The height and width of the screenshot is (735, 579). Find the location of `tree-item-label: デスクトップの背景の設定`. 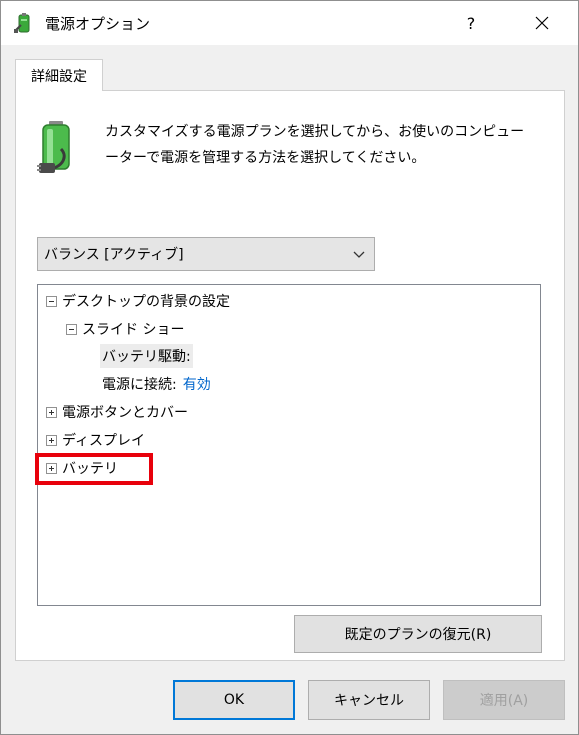

tree-item-label: デスクトップの背景の設定 is located at coordinates (146, 302).